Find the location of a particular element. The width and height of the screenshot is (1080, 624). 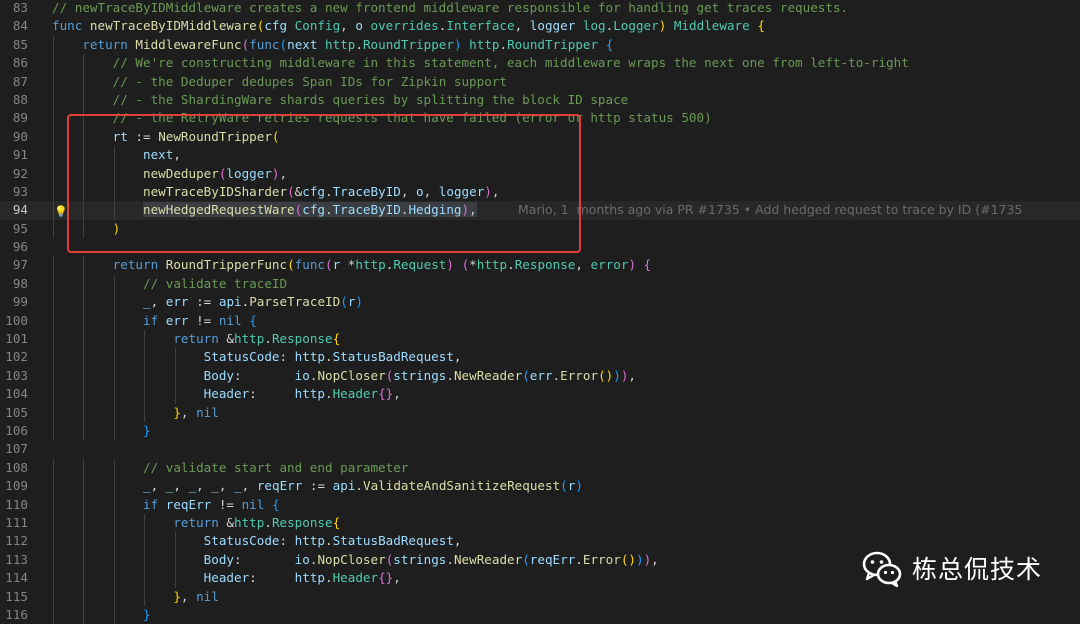

line-number: 91 is located at coordinates (20, 155).